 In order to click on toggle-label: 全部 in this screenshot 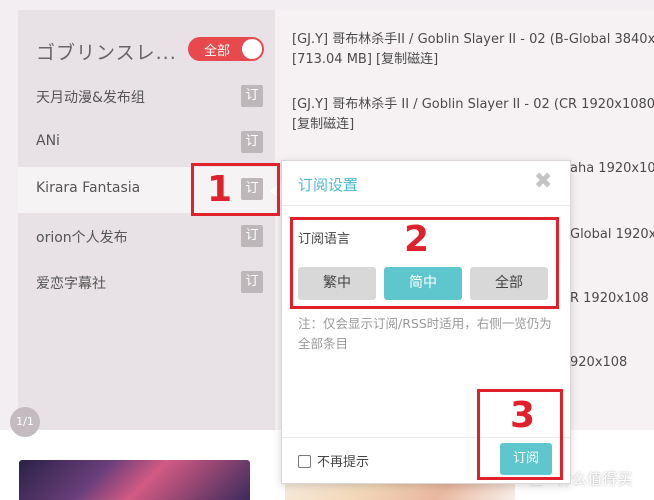, I will do `click(217, 51)`.